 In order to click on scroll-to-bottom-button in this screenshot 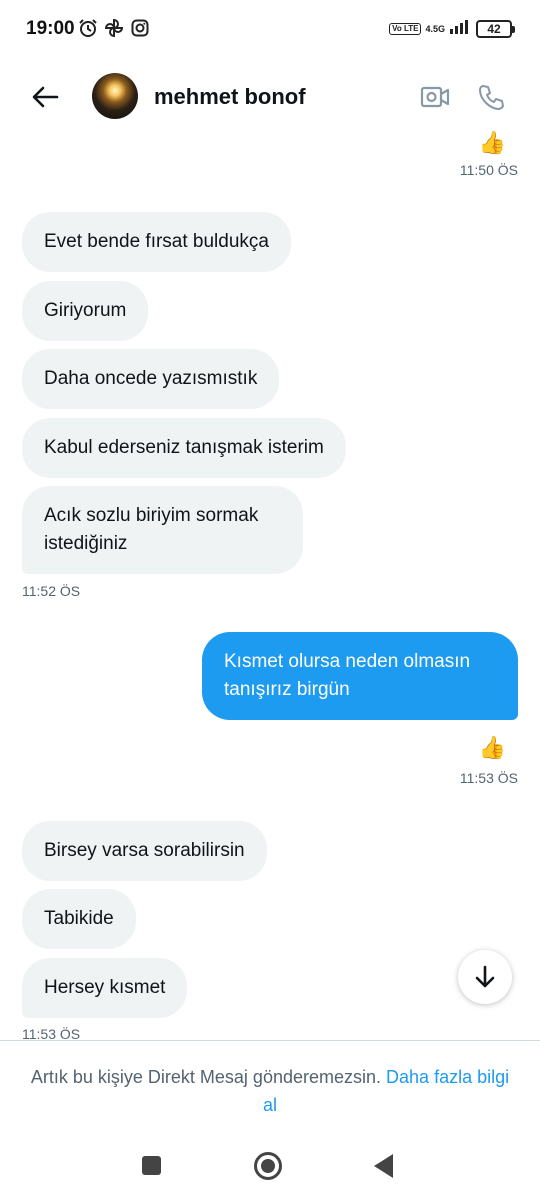, I will do `click(485, 977)`.